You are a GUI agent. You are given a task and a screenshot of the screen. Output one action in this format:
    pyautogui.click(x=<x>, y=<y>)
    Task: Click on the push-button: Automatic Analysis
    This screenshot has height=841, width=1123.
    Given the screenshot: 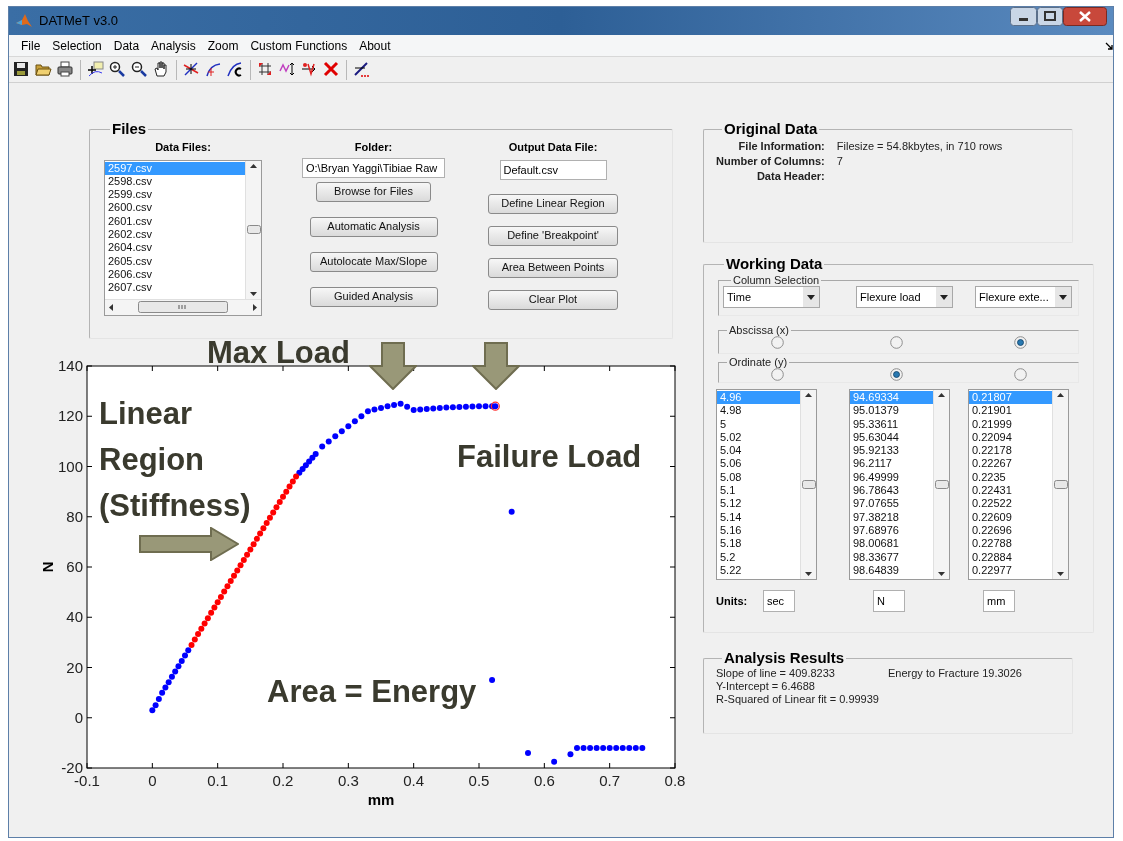 What is the action you would take?
    pyautogui.click(x=373, y=226)
    